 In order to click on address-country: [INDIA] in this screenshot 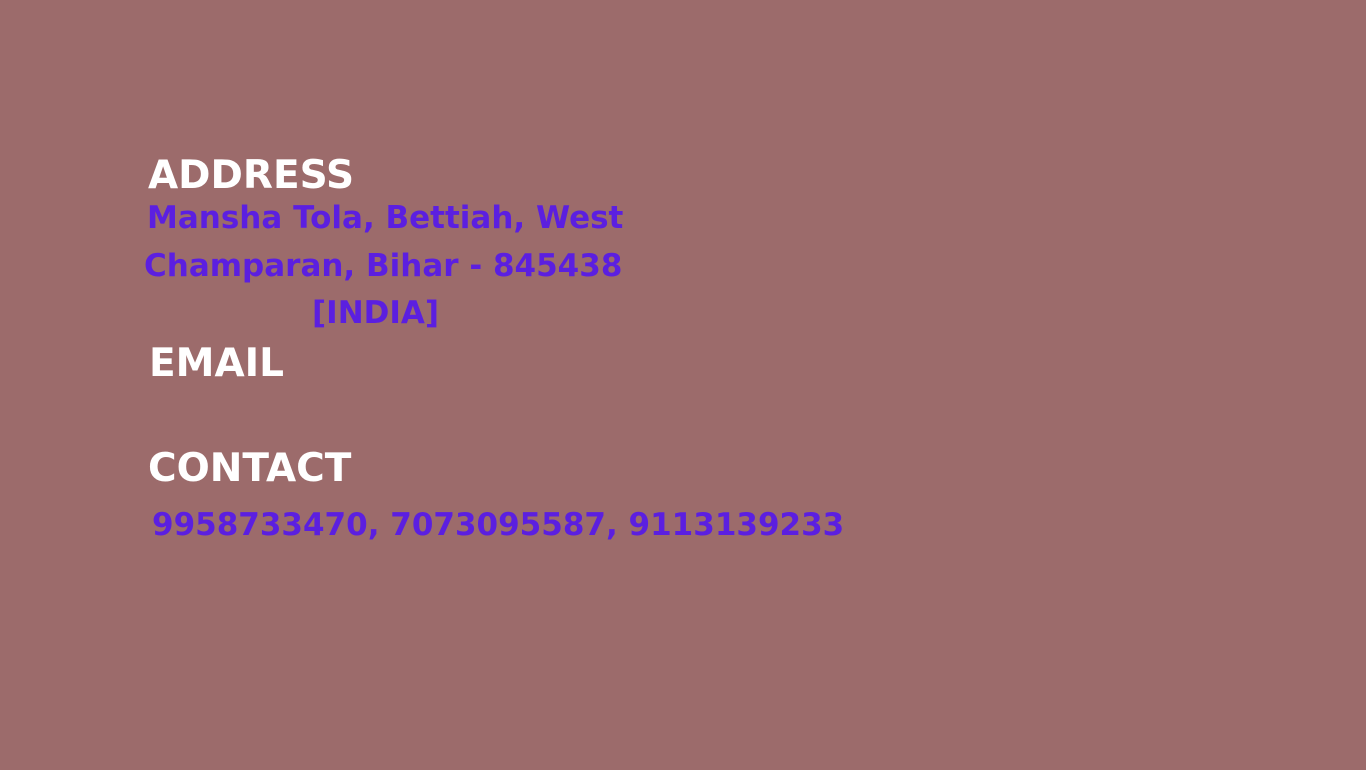, I will do `click(376, 313)`.